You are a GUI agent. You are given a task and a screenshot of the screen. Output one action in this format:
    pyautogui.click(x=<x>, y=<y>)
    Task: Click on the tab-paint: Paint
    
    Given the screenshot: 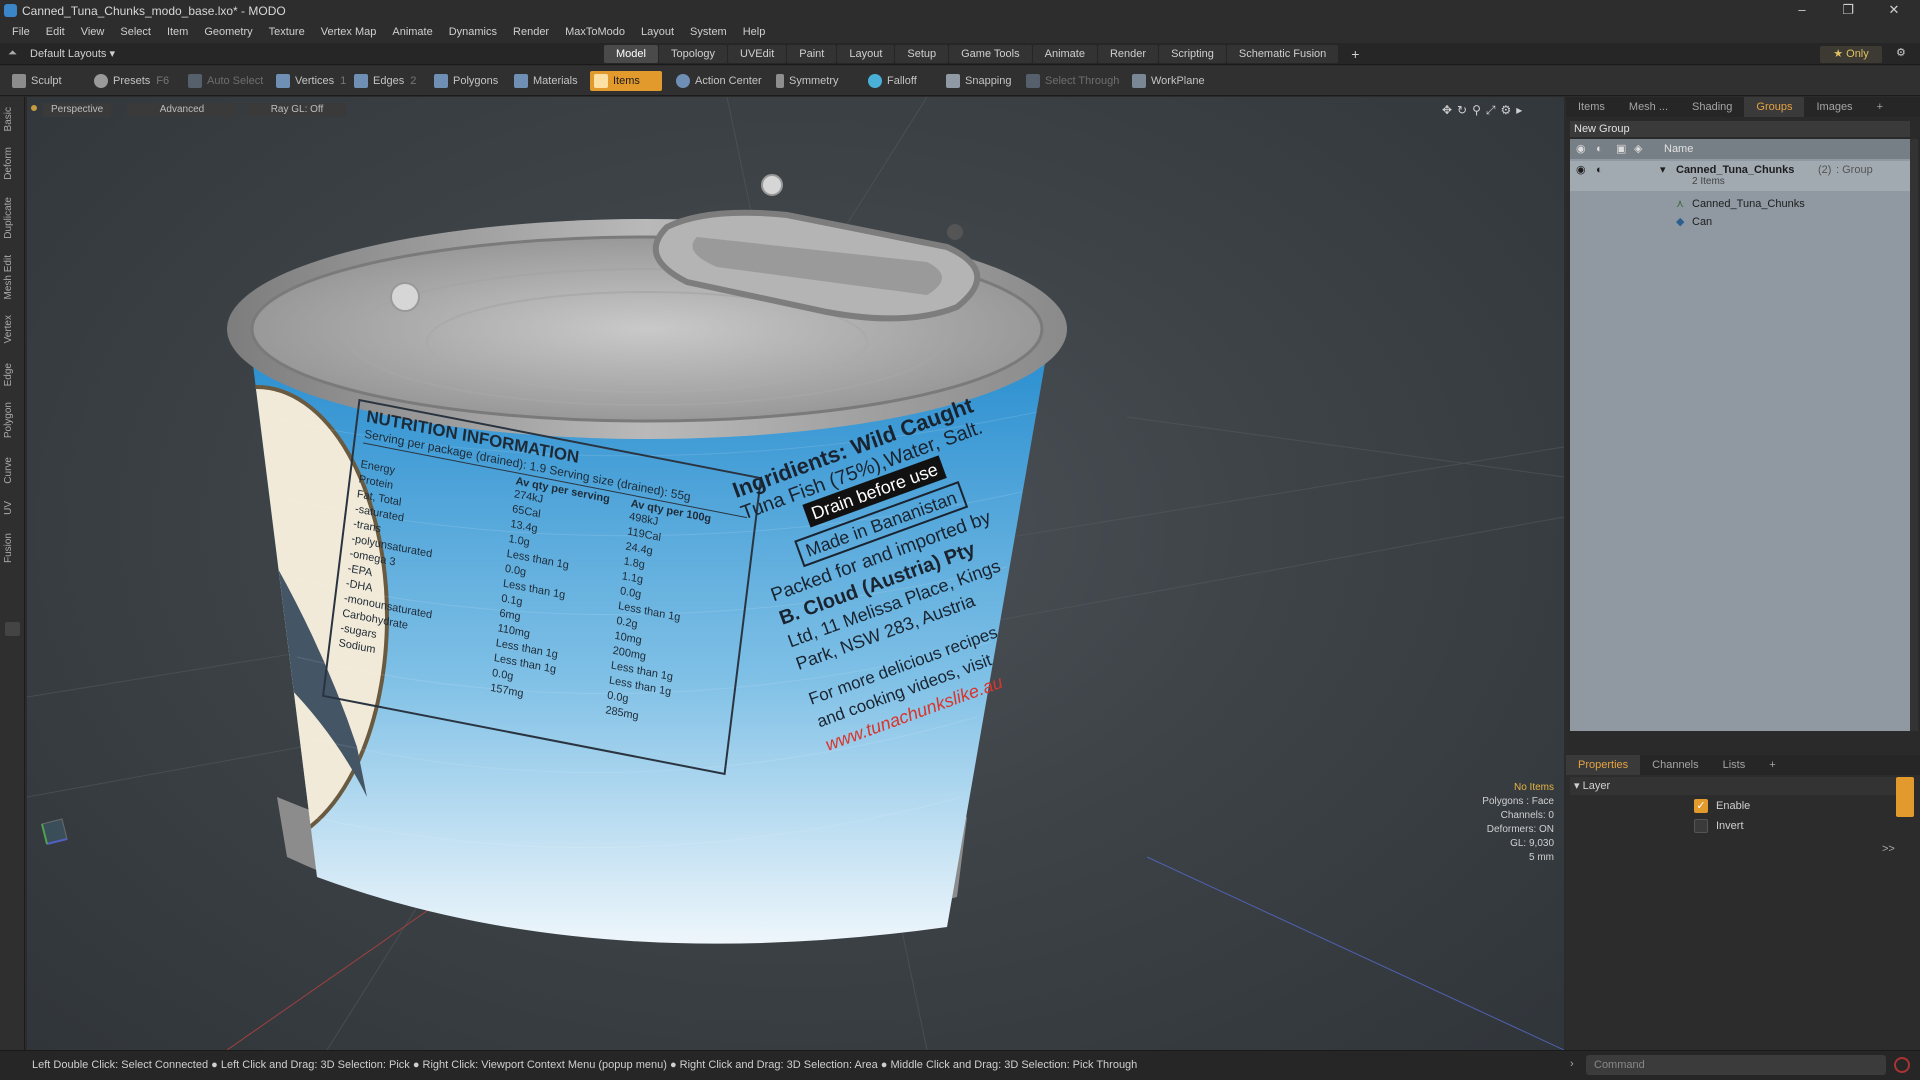 What is the action you would take?
    pyautogui.click(x=812, y=54)
    